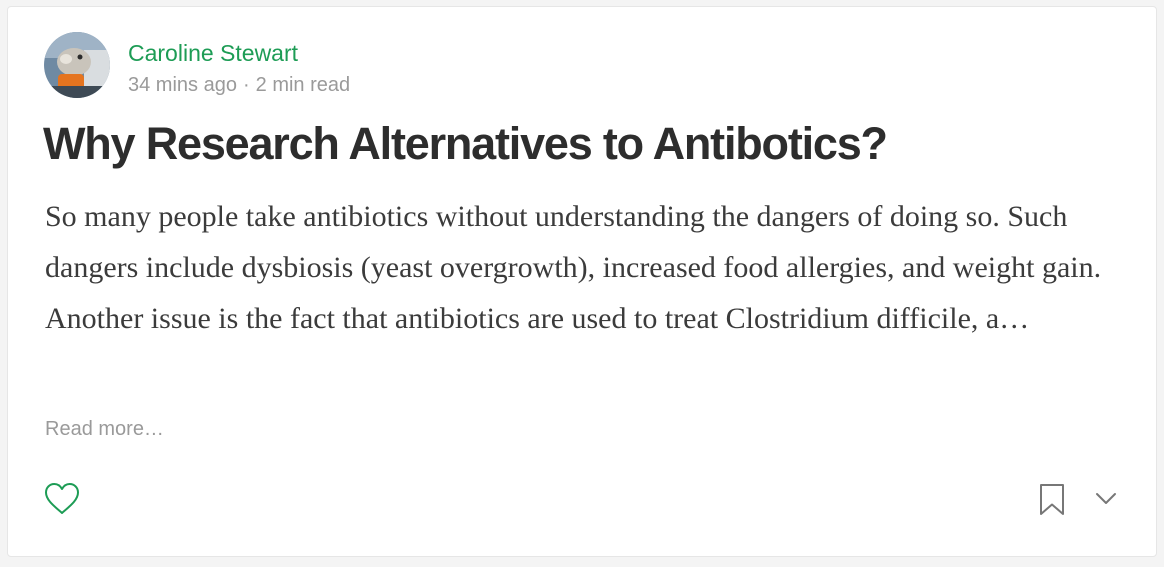  I want to click on heart-icon, so click(62, 499).